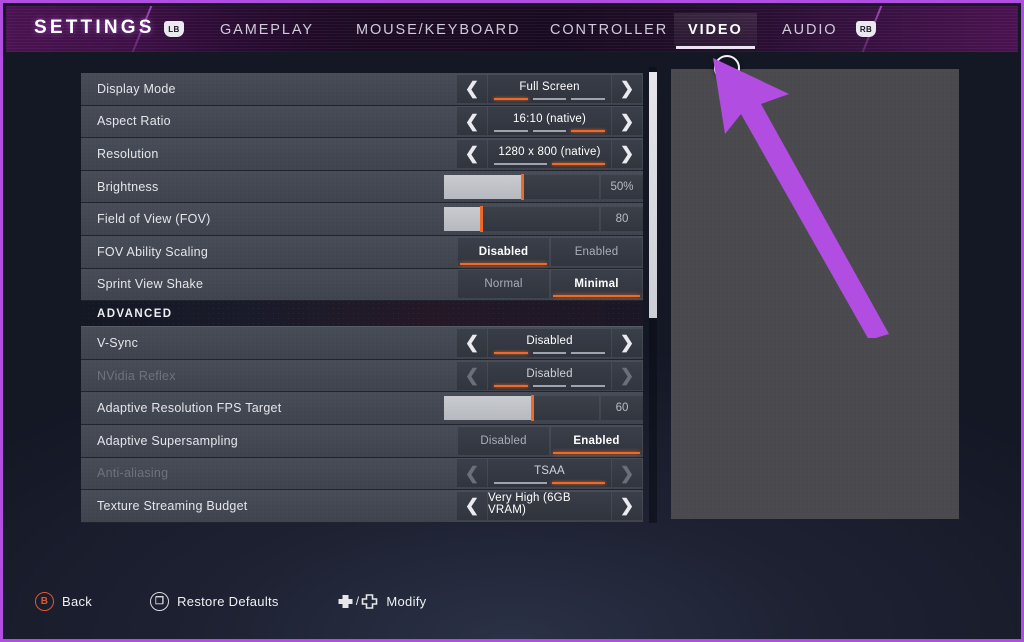 The width and height of the screenshot is (1024, 642). What do you see at coordinates (362, 474) in the screenshot?
I see `setting-row-anti-aliasing: Anti-aliasing ❮ TSAA ❯` at bounding box center [362, 474].